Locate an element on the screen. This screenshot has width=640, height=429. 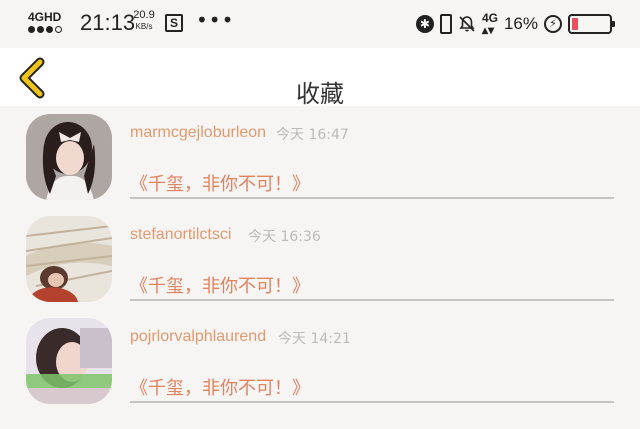
mobile-data-label: 4G is located at coordinates (489, 18).